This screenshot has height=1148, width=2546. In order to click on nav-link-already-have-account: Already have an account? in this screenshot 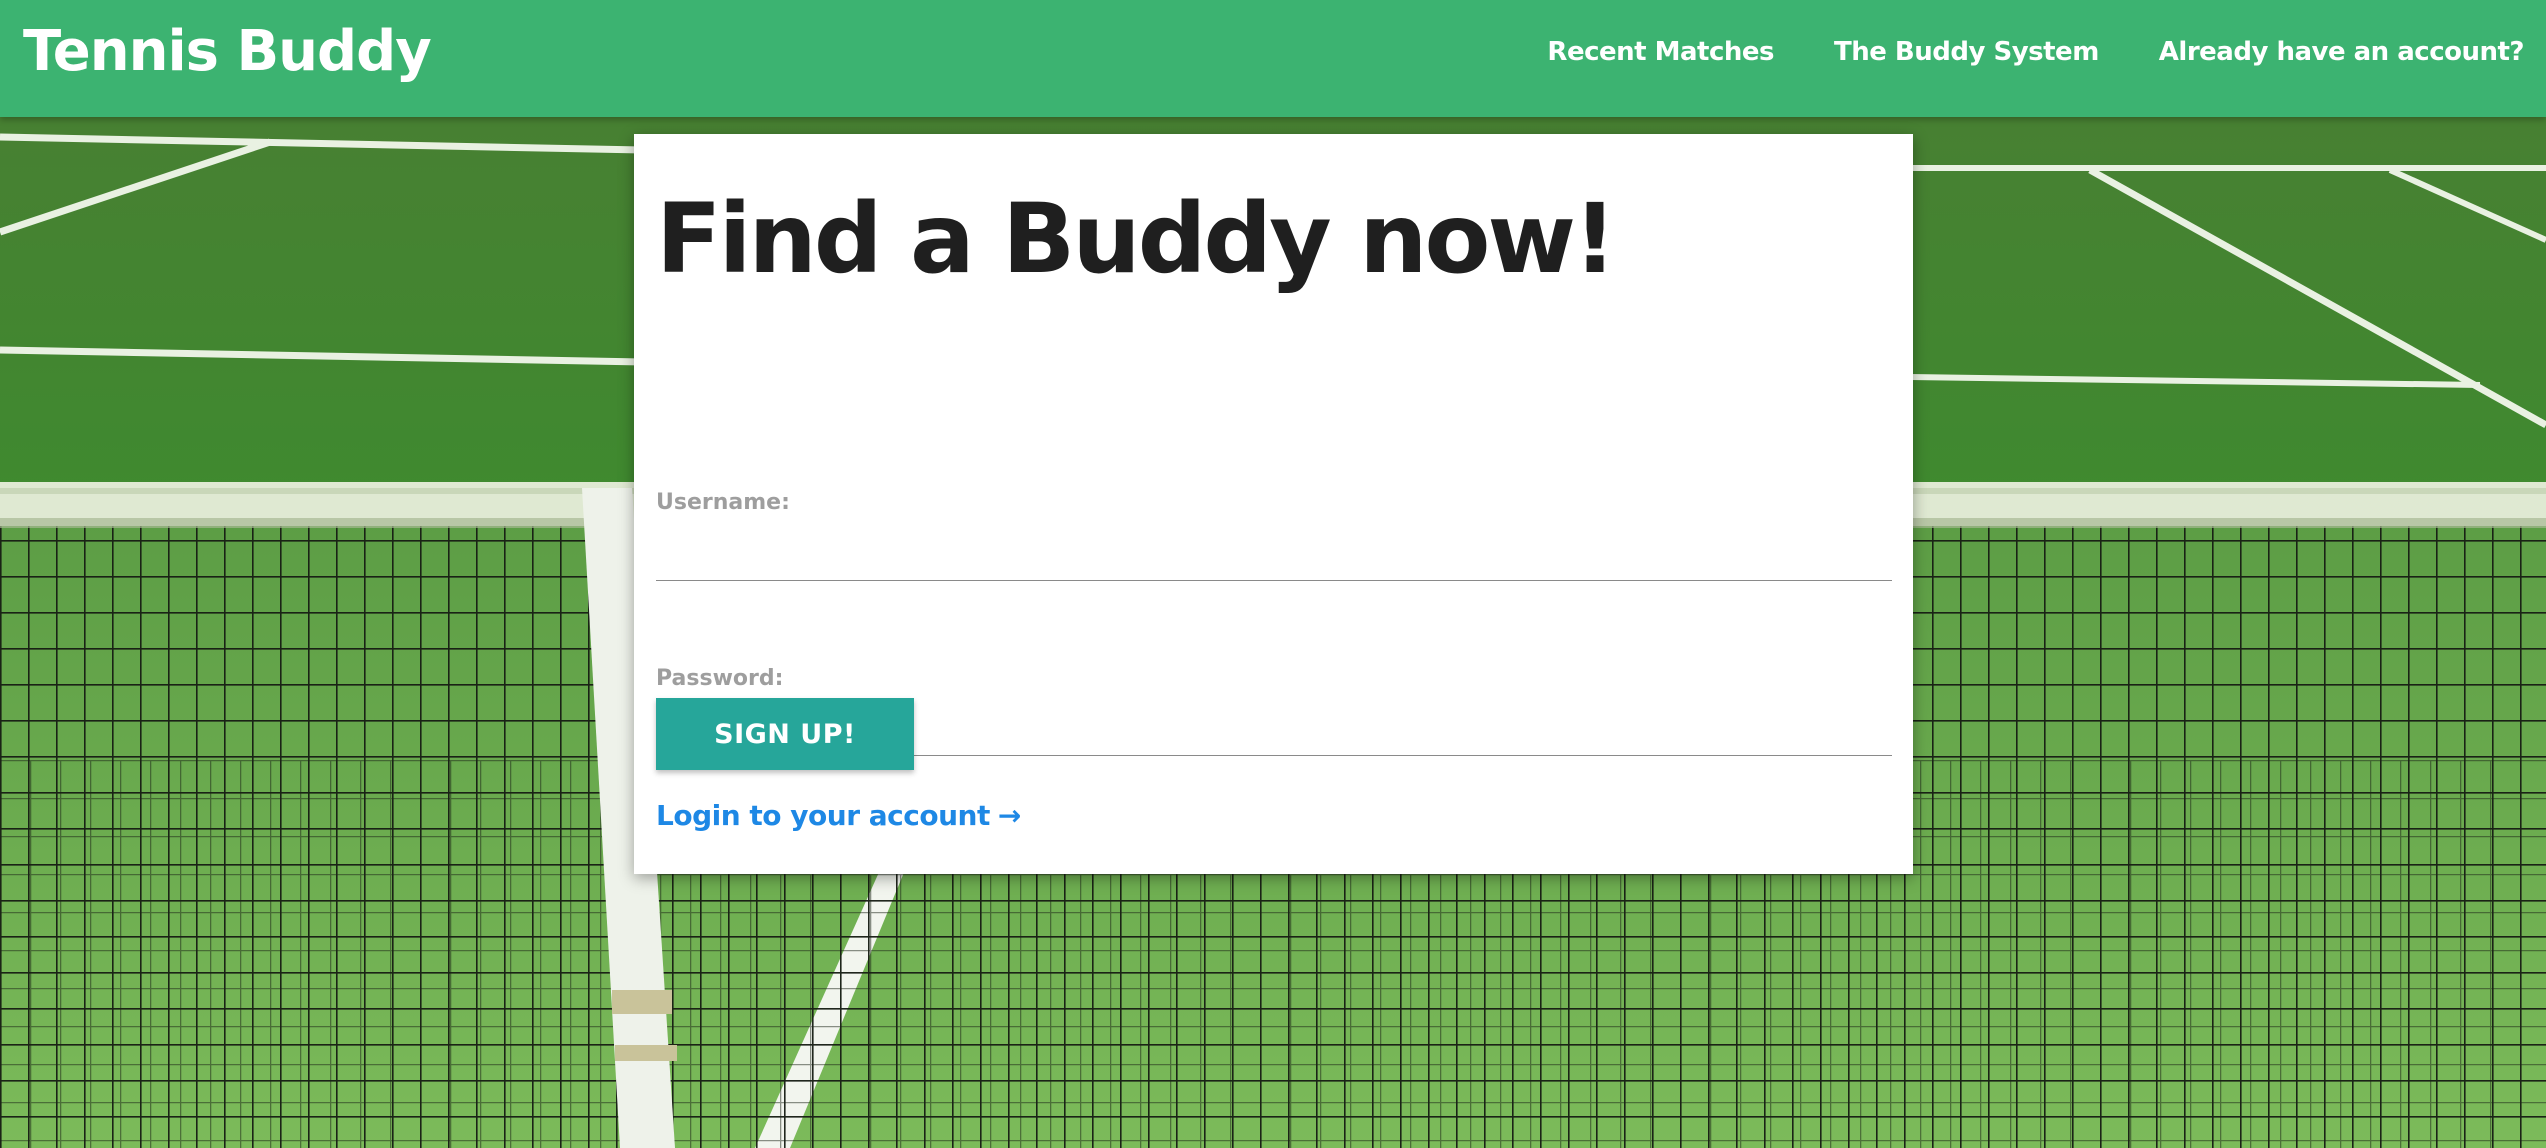, I will do `click(2342, 52)`.